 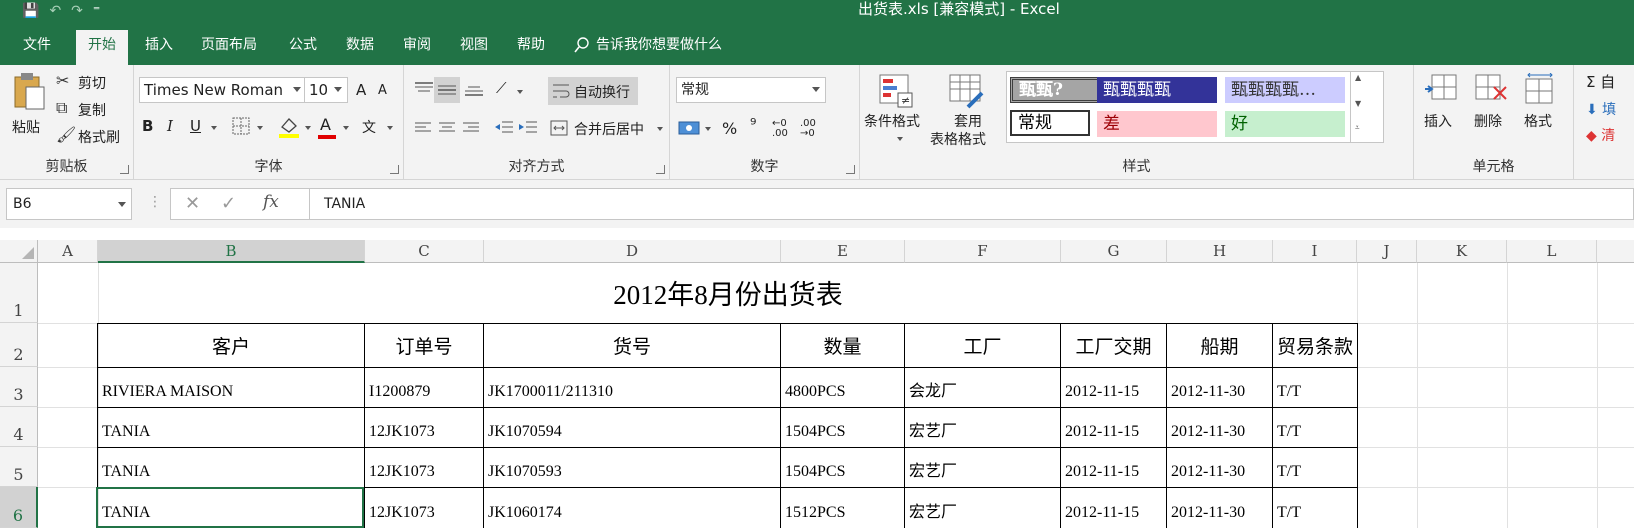 I want to click on scroll-down-icon: ▼, so click(x=1358, y=103).